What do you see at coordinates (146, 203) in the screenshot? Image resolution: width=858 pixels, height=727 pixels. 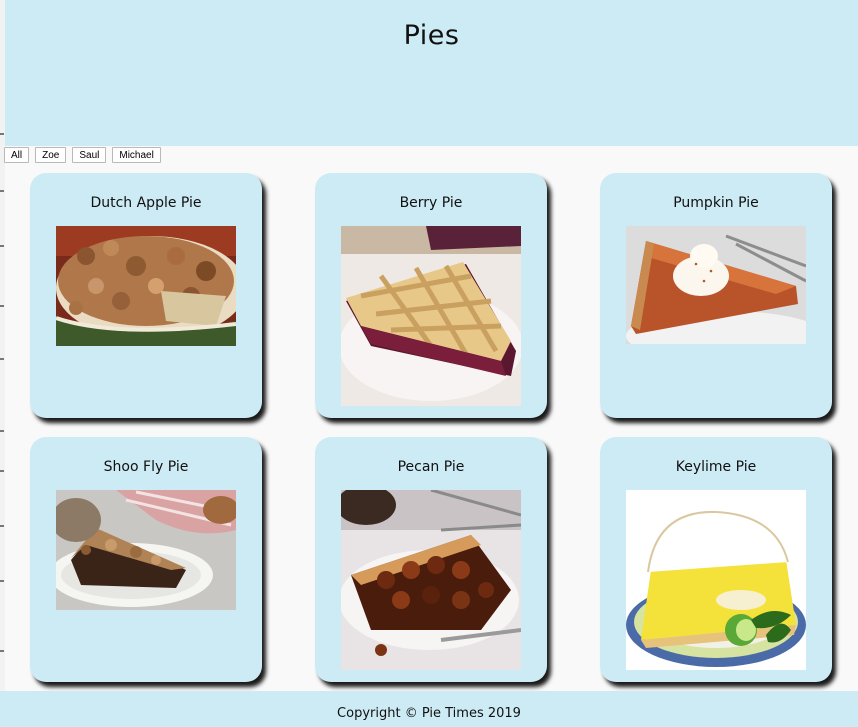 I see `pie-card-title: Dutch Apple Pie` at bounding box center [146, 203].